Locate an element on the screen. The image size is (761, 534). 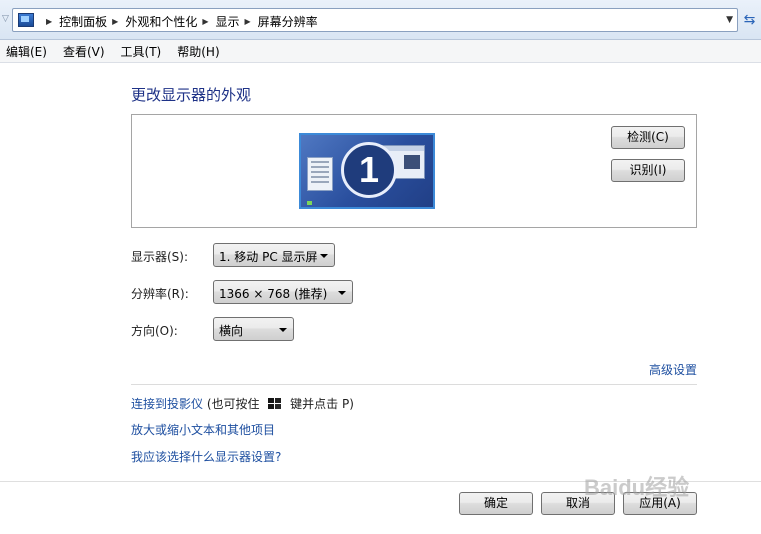
monitor-number-badge: 1 is located at coordinates (369, 170).